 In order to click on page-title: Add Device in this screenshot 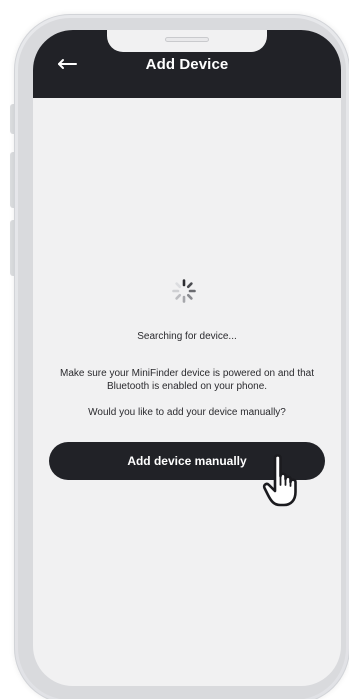, I will do `click(187, 64)`.